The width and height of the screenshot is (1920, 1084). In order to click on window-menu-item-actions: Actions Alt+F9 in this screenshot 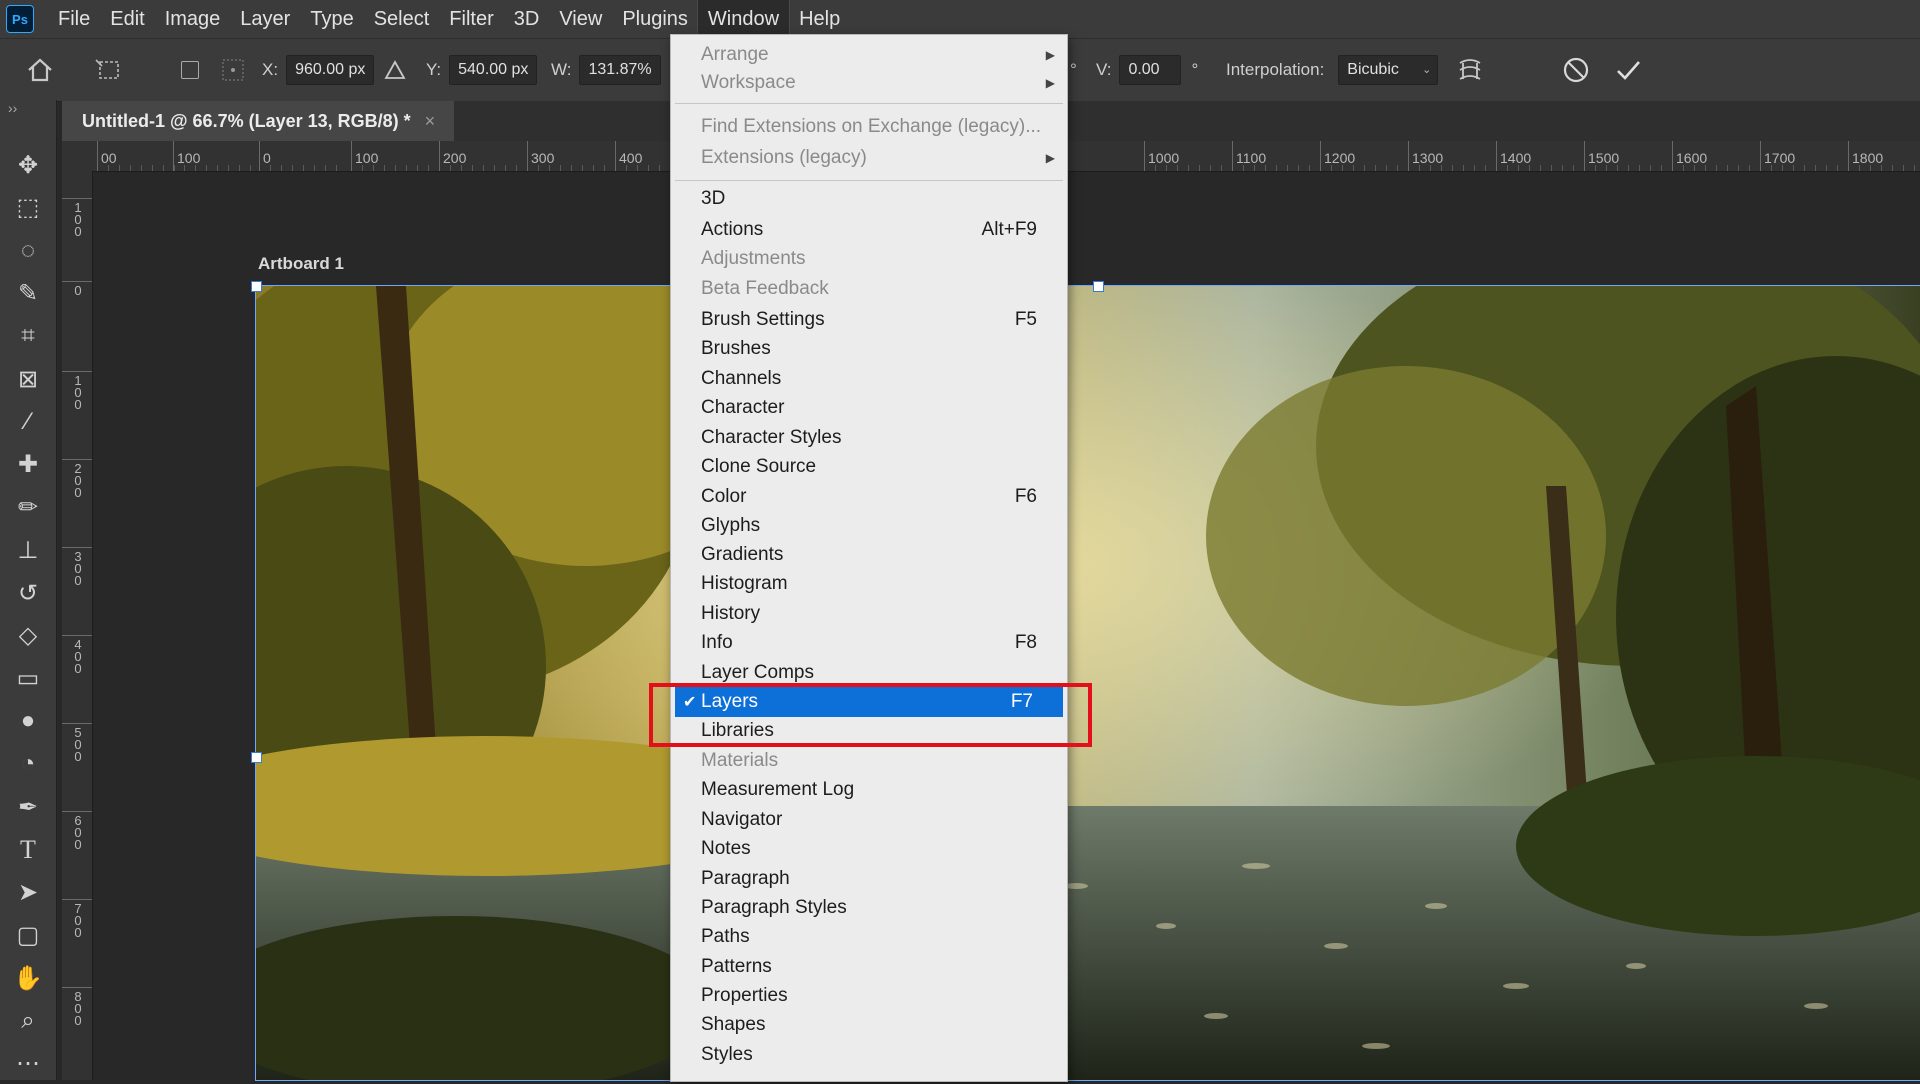, I will do `click(869, 230)`.